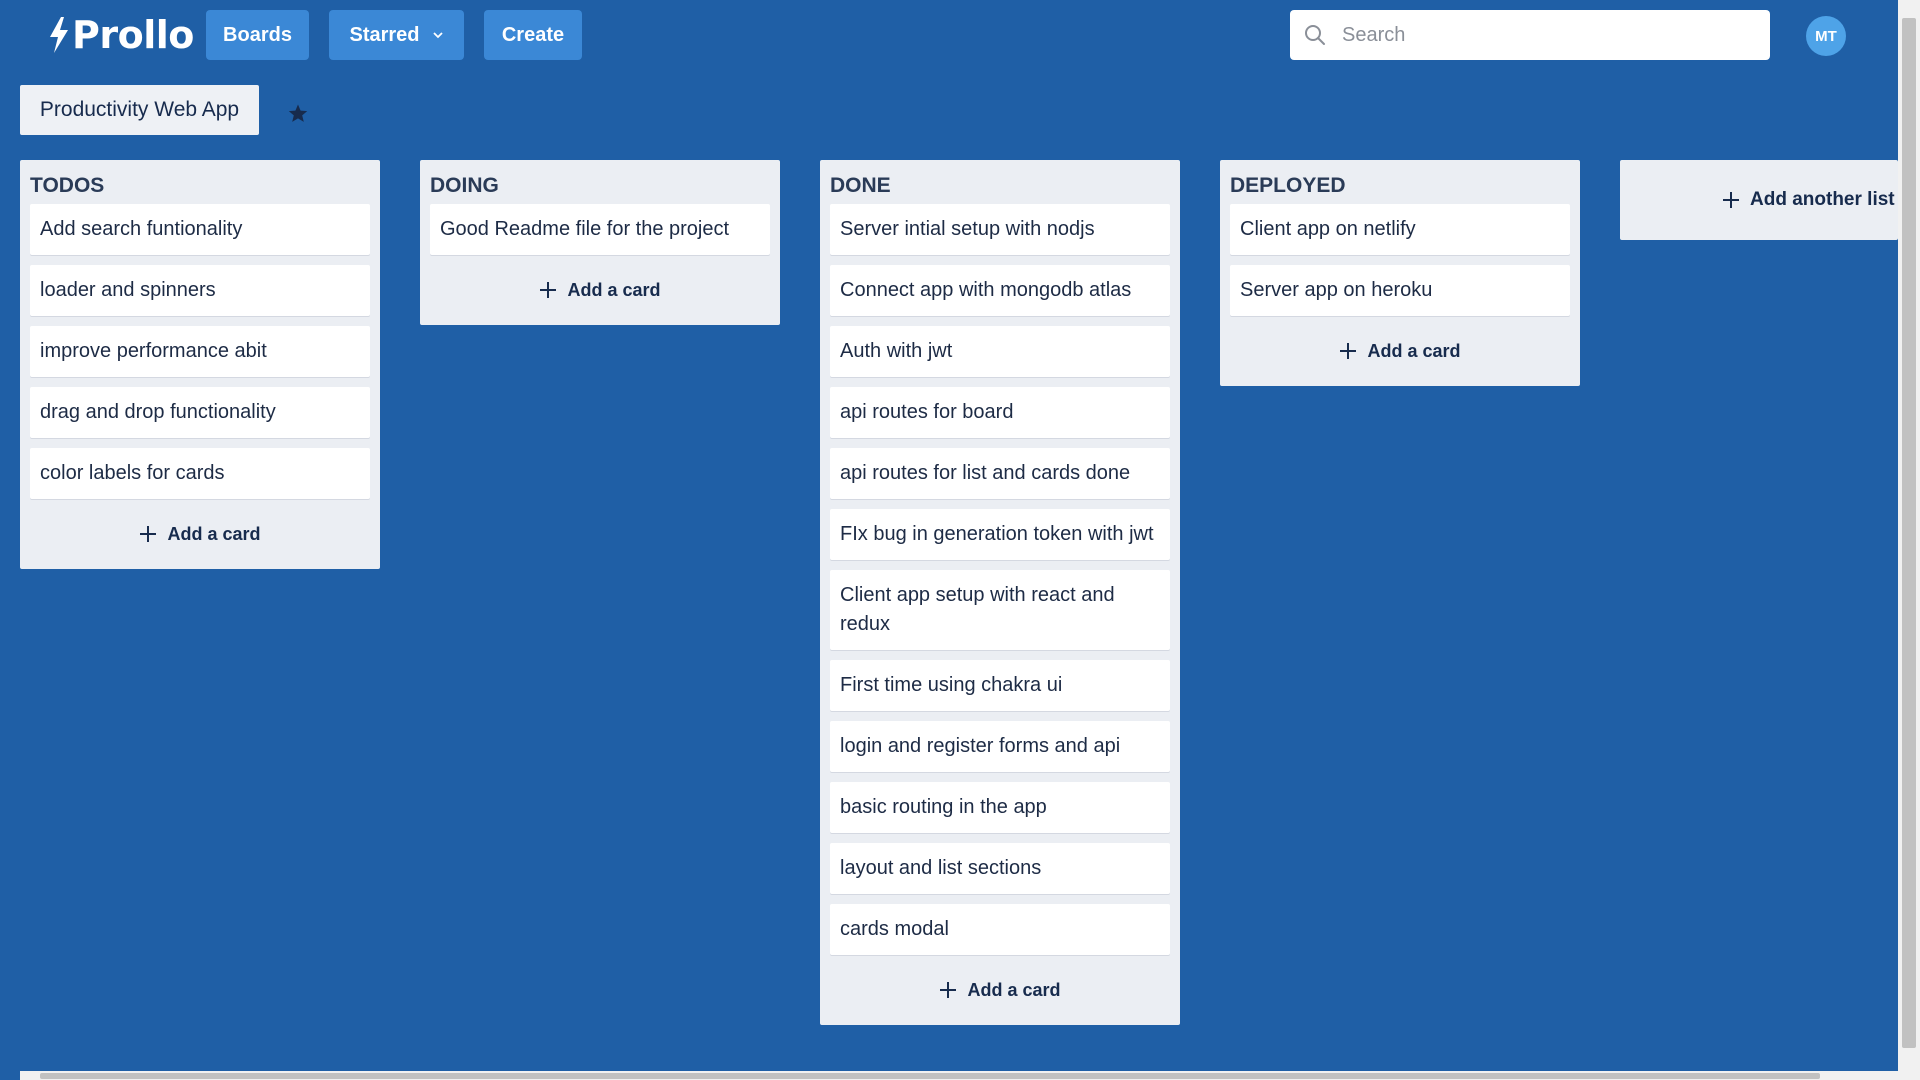 Image resolution: width=1920 pixels, height=1080 pixels. What do you see at coordinates (1000, 929) in the screenshot?
I see `card: cards modal` at bounding box center [1000, 929].